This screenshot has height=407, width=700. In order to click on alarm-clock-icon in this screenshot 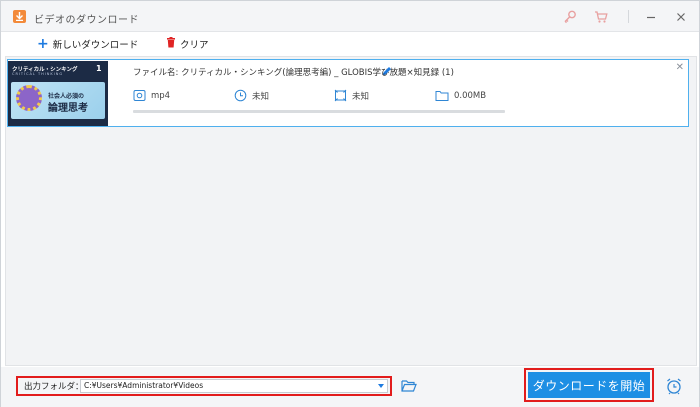, I will do `click(674, 386)`.